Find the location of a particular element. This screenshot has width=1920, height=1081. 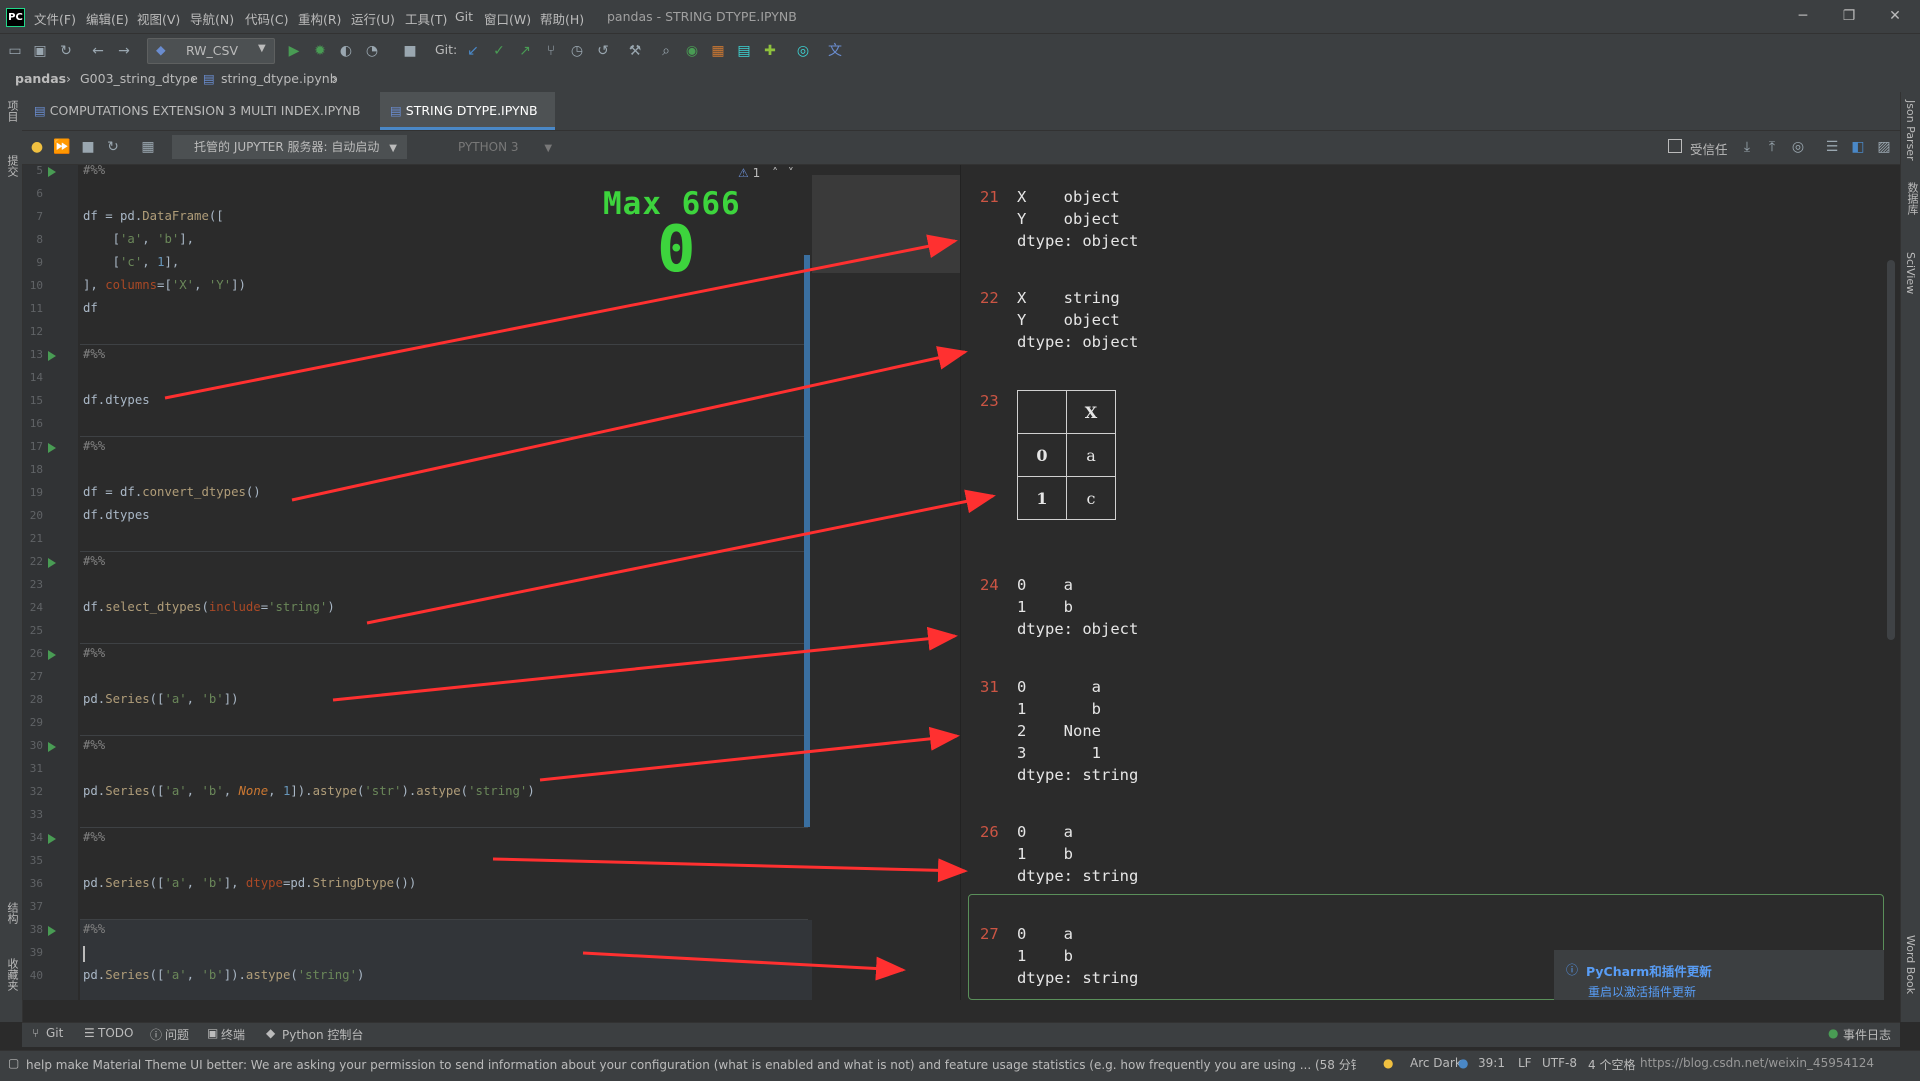

menu-navigate: 导航(N) is located at coordinates (212, 18).